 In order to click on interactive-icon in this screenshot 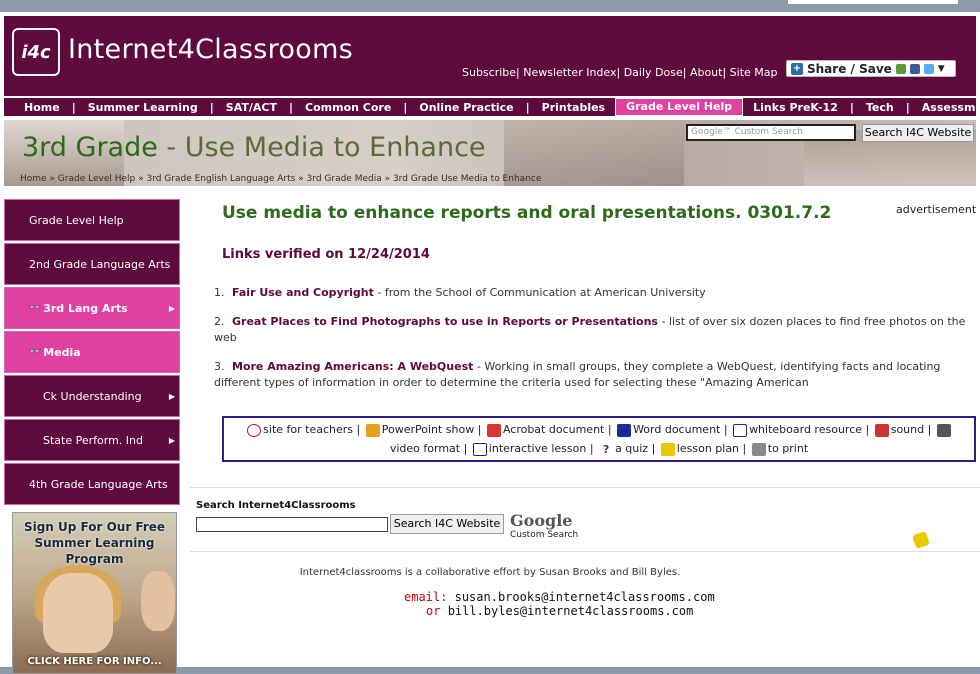, I will do `click(479, 449)`.